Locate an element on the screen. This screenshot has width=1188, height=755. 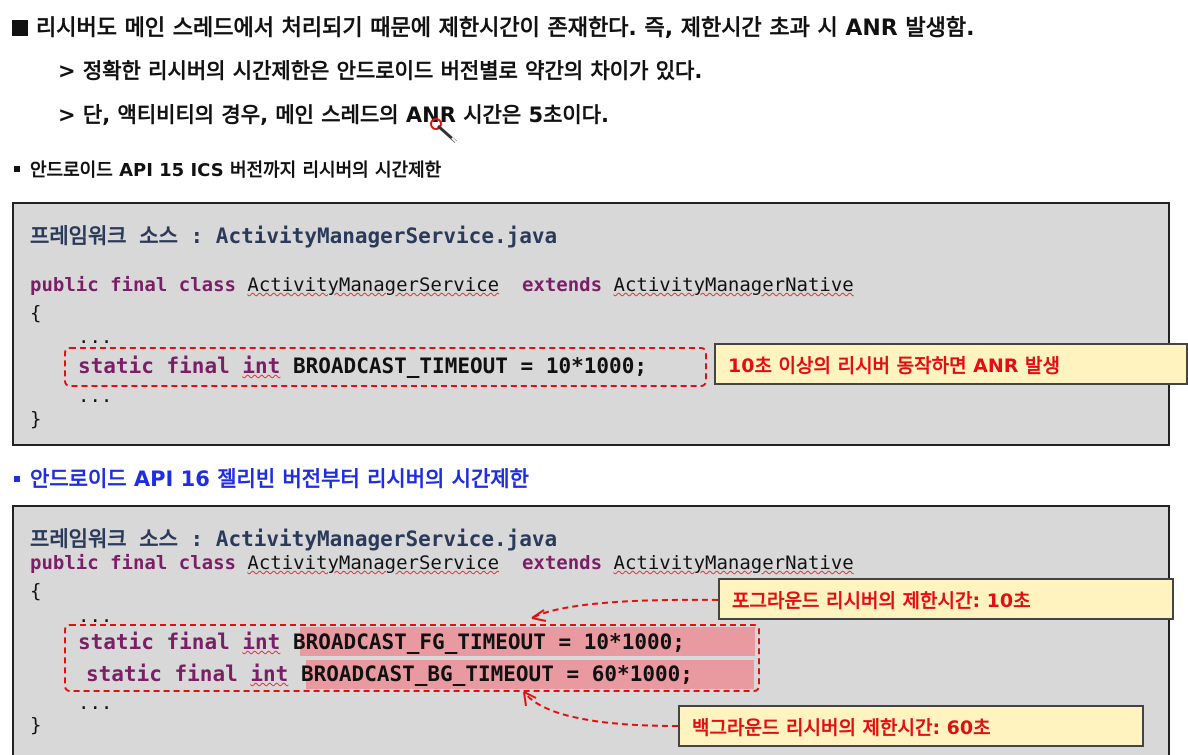
close-brace-1: } is located at coordinates (36, 419).